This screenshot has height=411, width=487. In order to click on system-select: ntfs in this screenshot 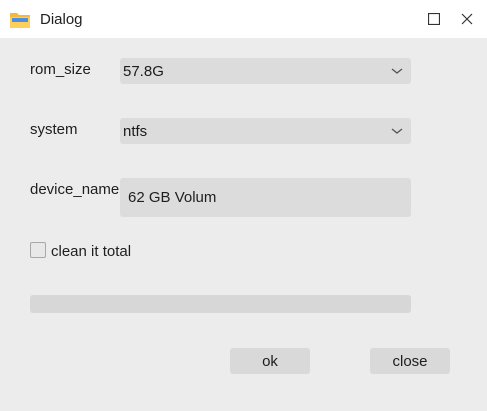, I will do `click(265, 131)`.